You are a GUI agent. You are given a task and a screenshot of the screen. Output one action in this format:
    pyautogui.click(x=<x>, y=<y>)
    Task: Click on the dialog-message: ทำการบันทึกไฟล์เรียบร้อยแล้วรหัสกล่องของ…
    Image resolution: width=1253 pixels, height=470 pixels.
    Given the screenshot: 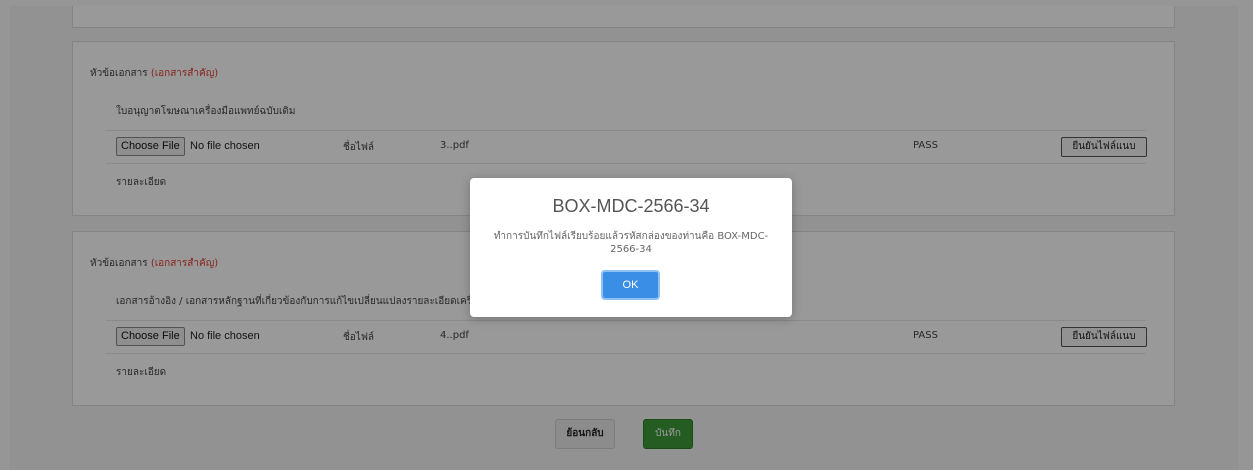 What is the action you would take?
    pyautogui.click(x=631, y=243)
    